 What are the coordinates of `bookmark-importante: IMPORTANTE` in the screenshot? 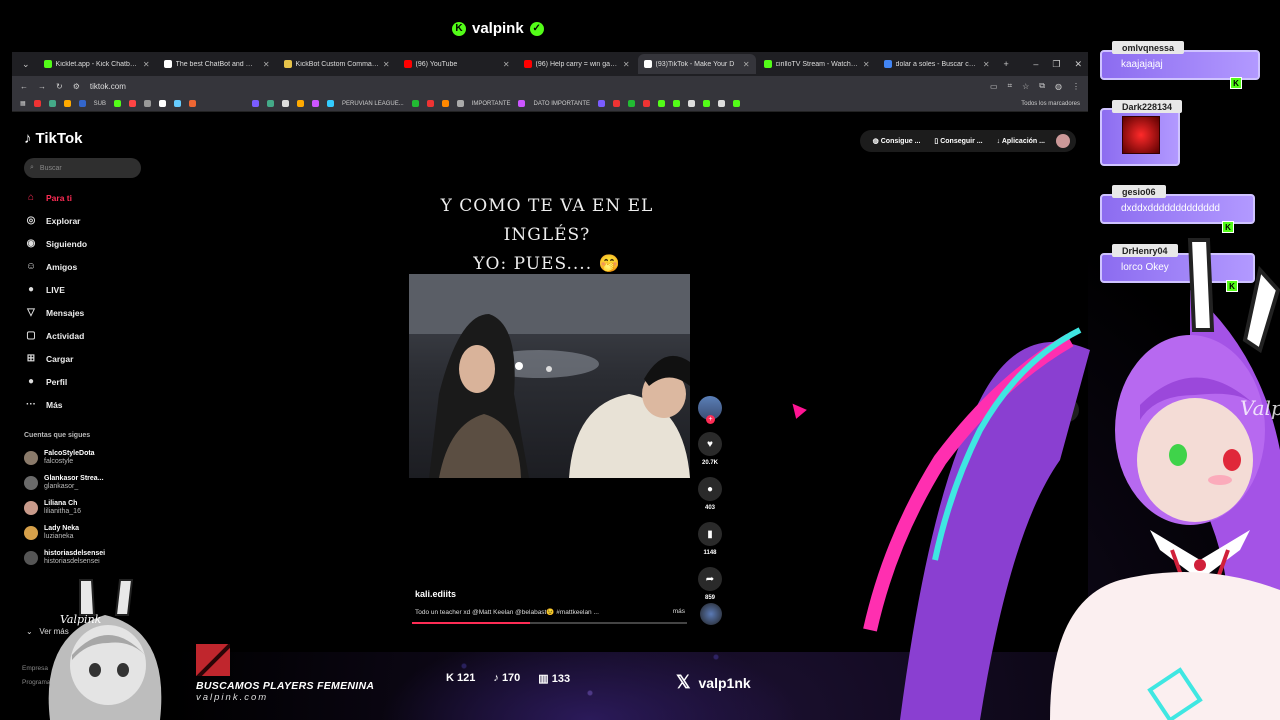 It's located at (491, 104).